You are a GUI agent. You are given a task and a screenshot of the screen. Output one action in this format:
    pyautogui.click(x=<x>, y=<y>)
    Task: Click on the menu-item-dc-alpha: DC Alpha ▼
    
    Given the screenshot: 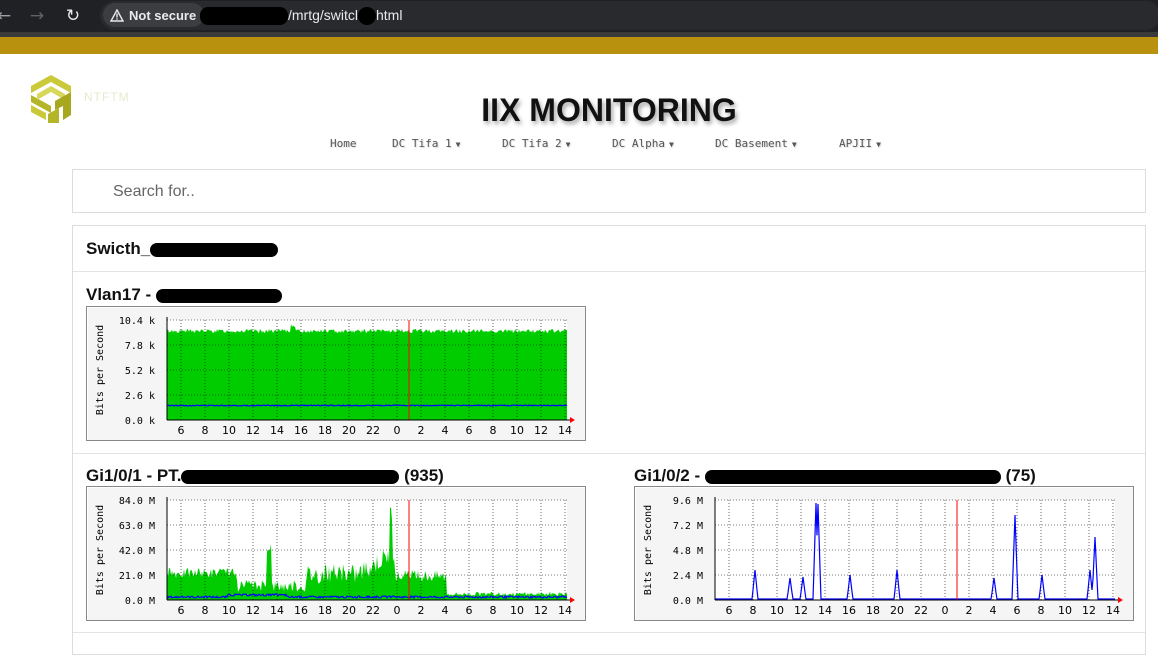 What is the action you would take?
    pyautogui.click(x=643, y=143)
    